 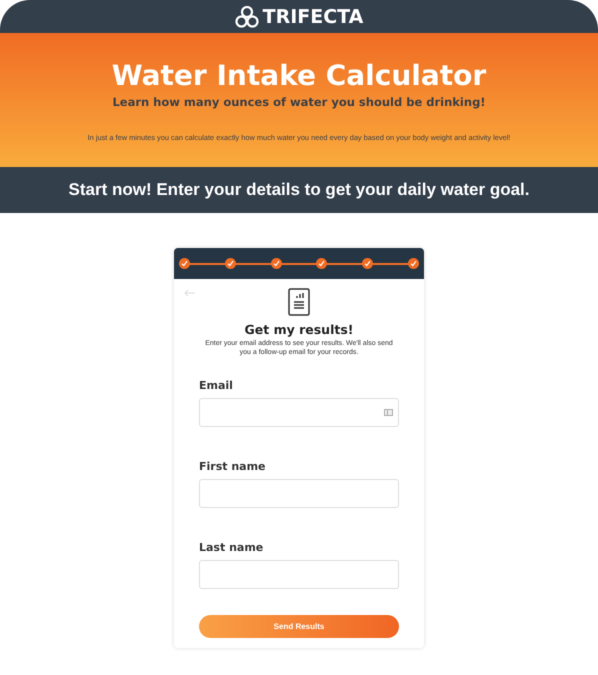 What do you see at coordinates (190, 293) in the screenshot?
I see `back-arrow-icon` at bounding box center [190, 293].